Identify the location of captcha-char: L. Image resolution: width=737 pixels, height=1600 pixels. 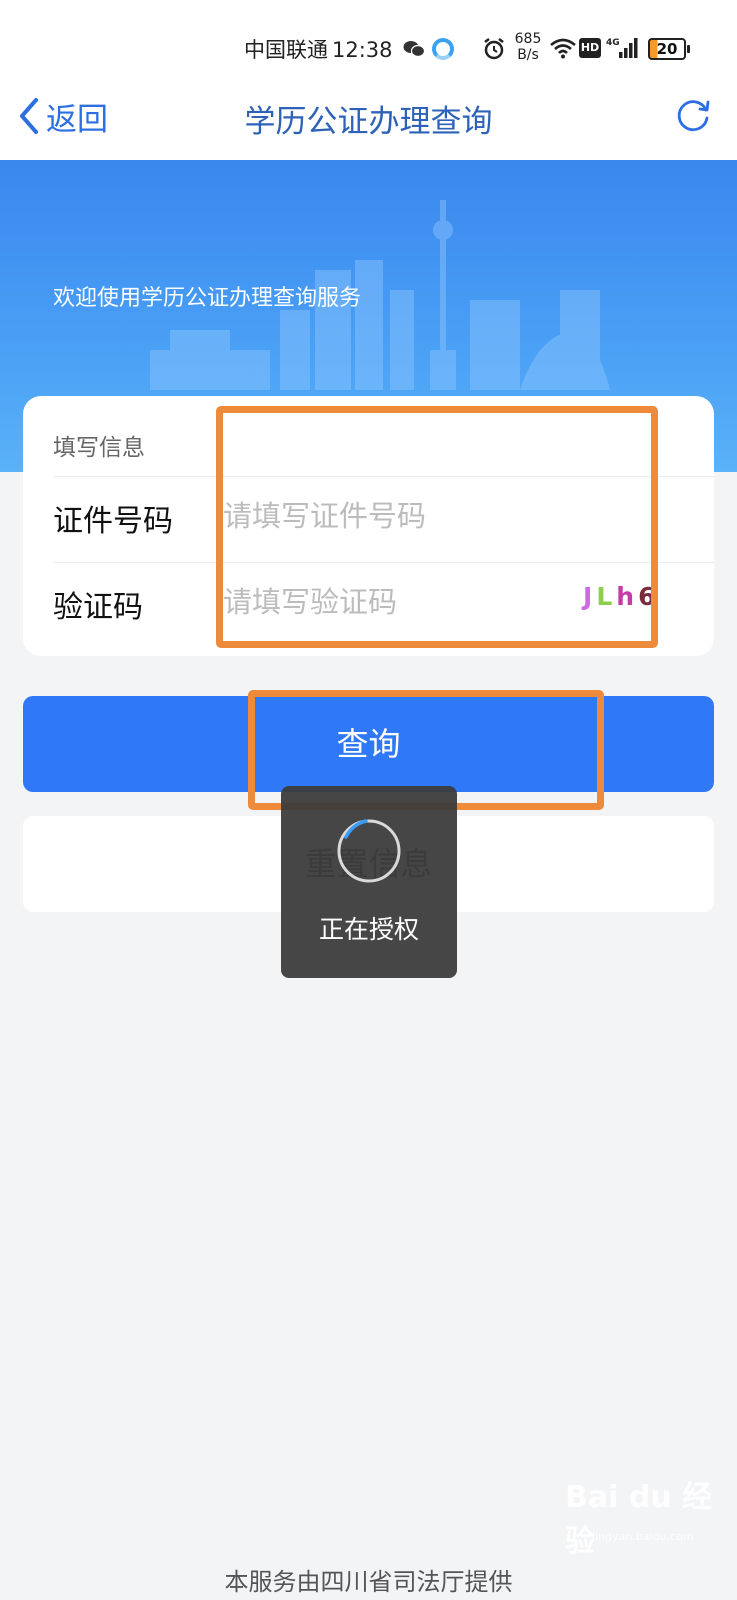
(606, 596).